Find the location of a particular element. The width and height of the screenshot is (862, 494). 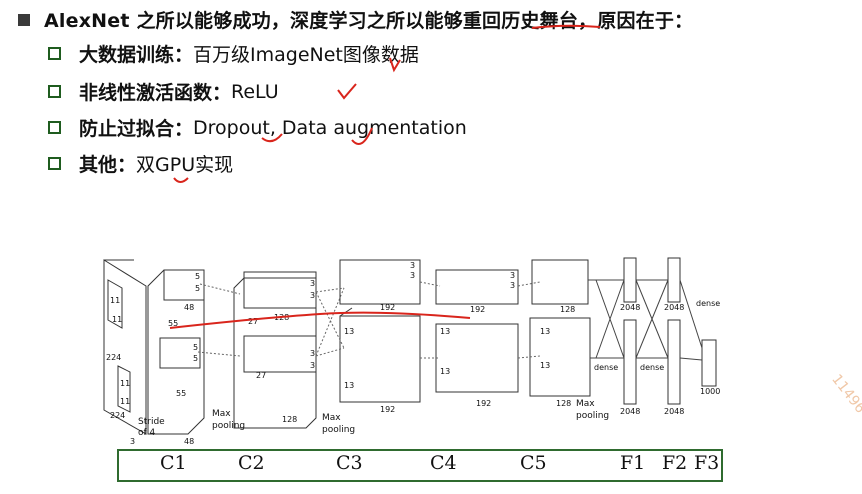

stride-label: Stride is located at coordinates (151, 422).